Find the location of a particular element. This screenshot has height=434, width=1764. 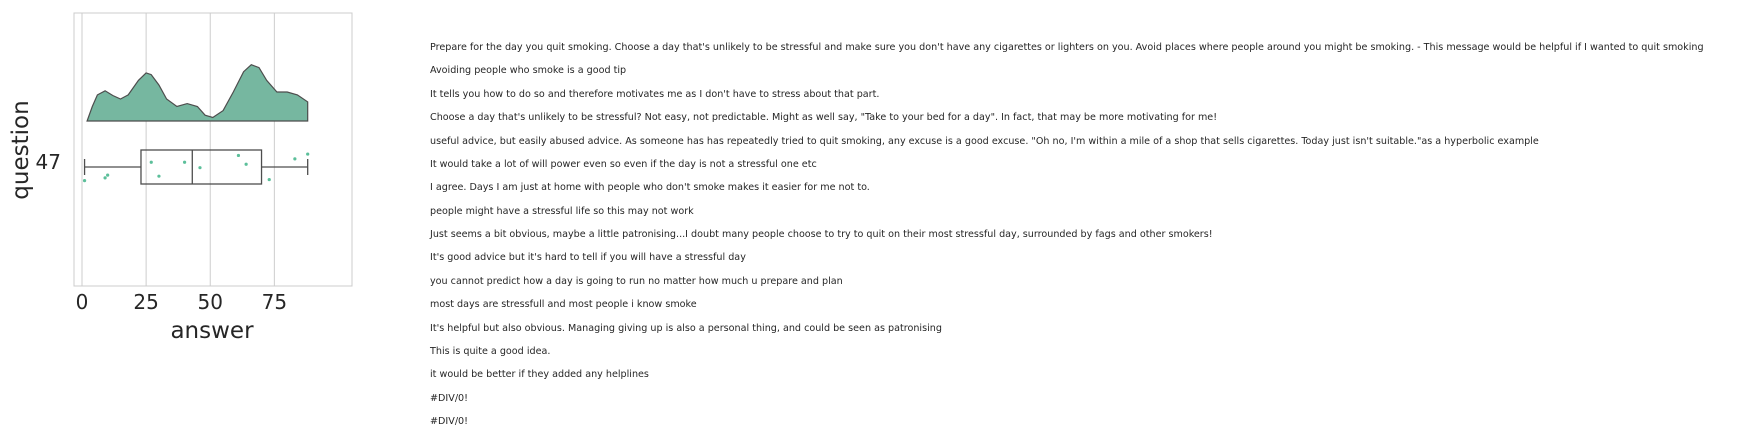

x-tick-label: 0 is located at coordinates (82, 302).